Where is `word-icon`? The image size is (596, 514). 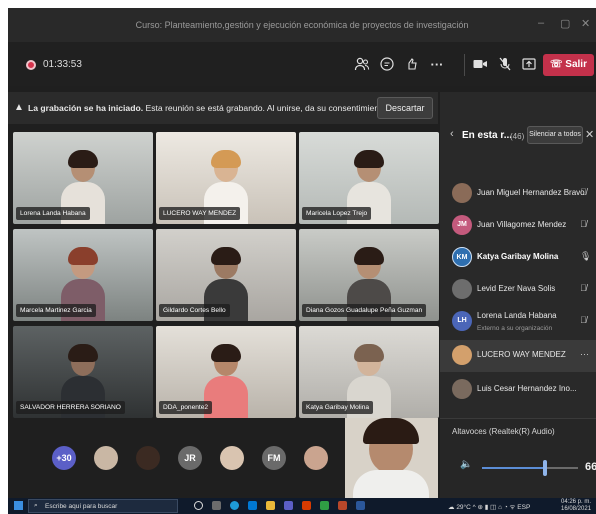 word-icon is located at coordinates (360, 505).